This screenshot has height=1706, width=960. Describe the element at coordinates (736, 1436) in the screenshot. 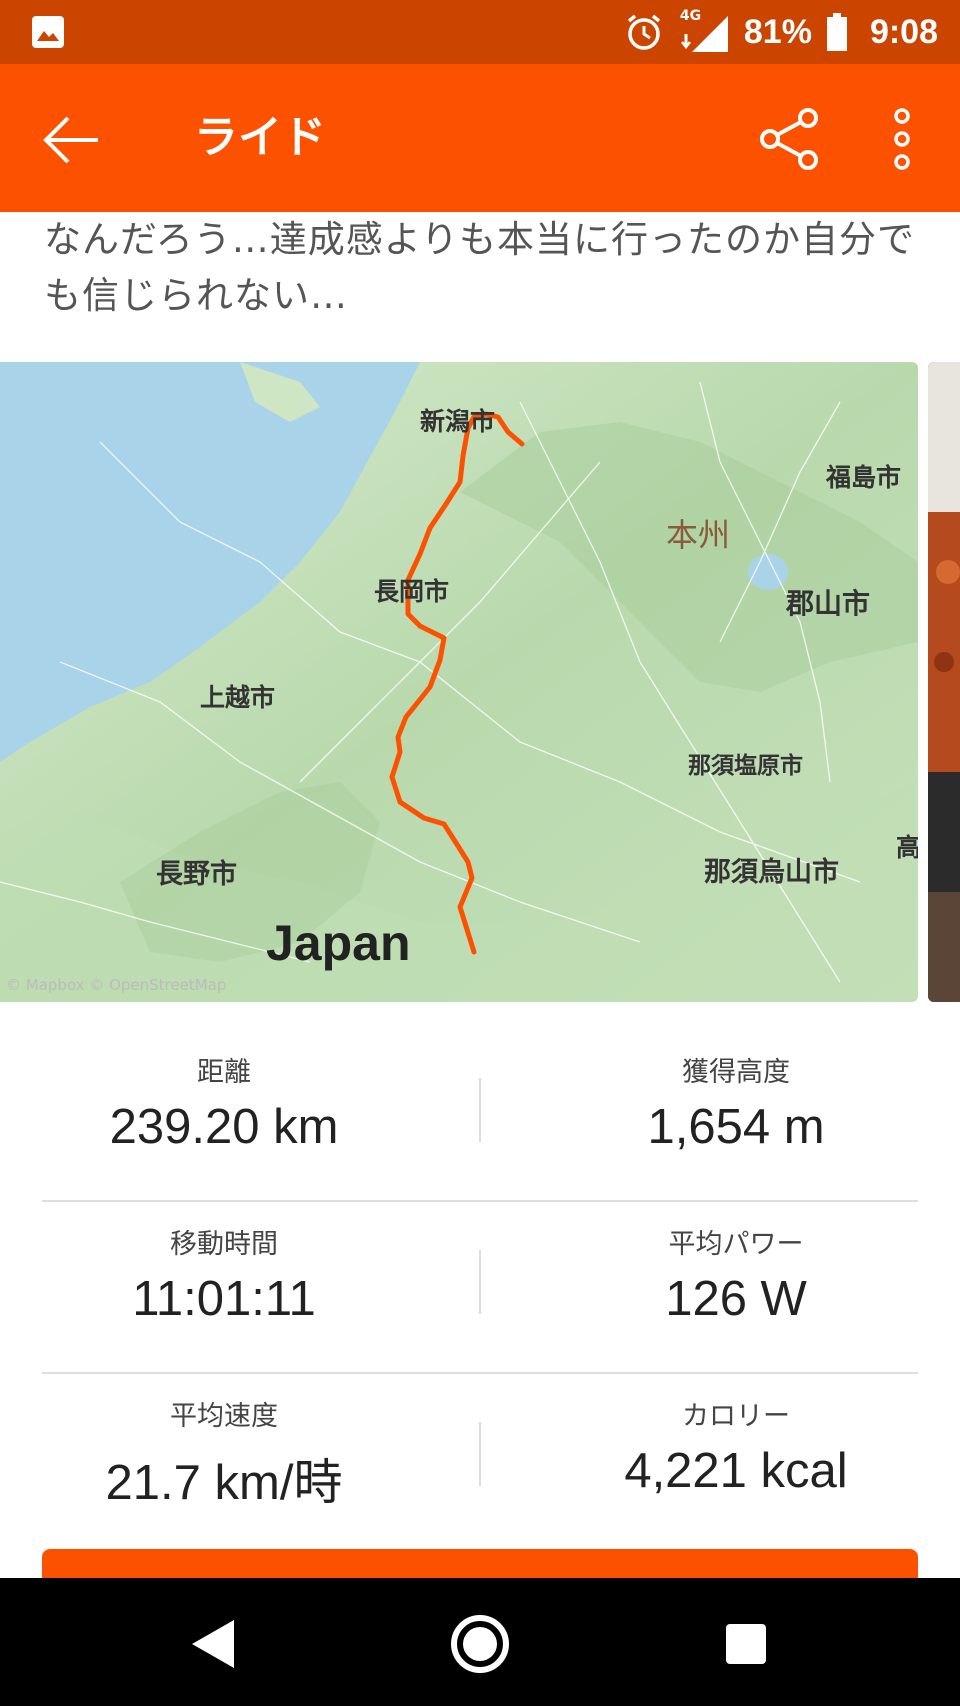

I see `stat-calories: カロリー 4,221 kcal` at that location.